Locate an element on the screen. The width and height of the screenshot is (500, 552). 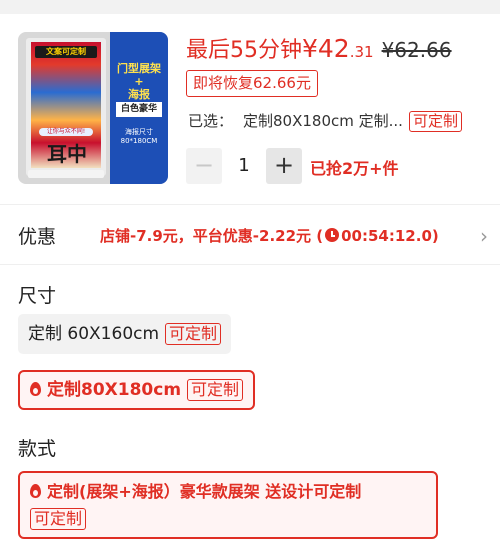
info-size-label: 海报尺寸 is located at coordinates (139, 132).